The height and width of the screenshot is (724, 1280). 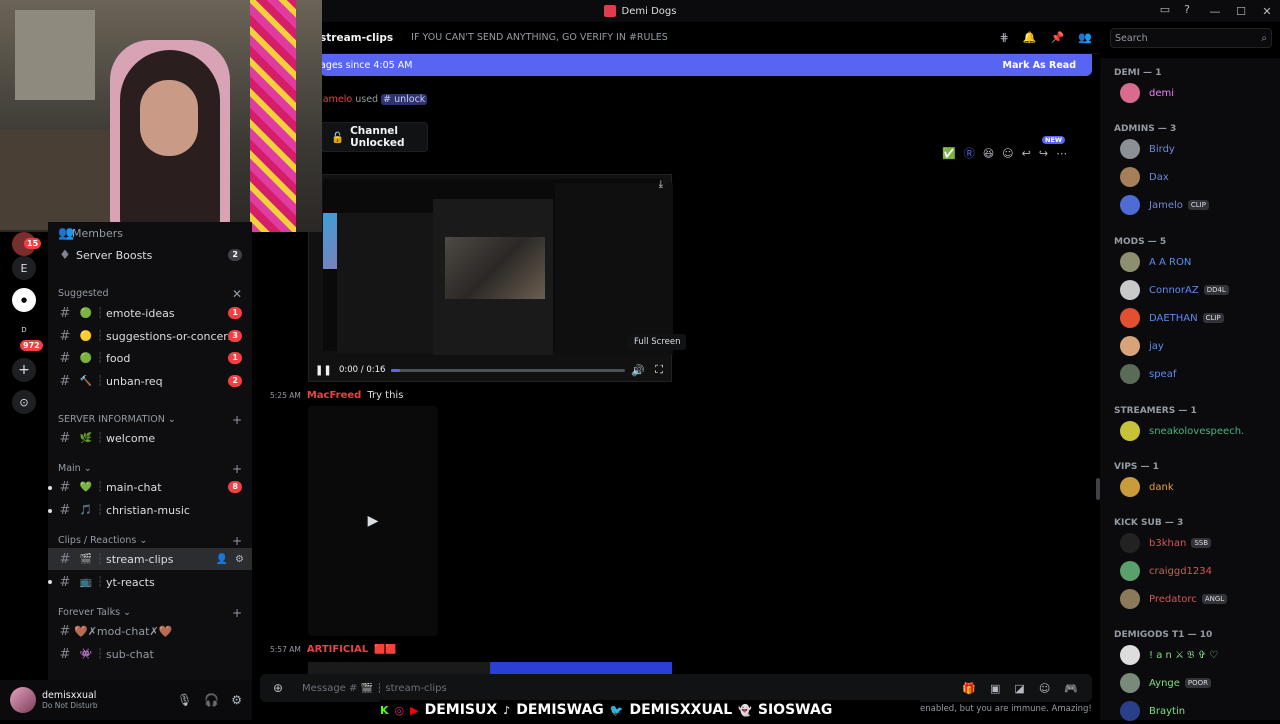 What do you see at coordinates (24, 268) in the screenshot?
I see `server-icon-e: E` at bounding box center [24, 268].